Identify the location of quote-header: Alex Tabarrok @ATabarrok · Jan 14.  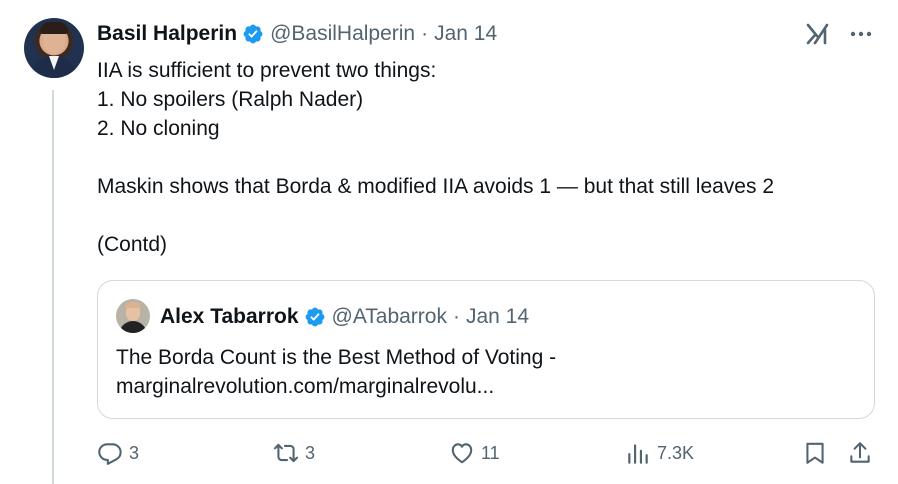
(344, 317).